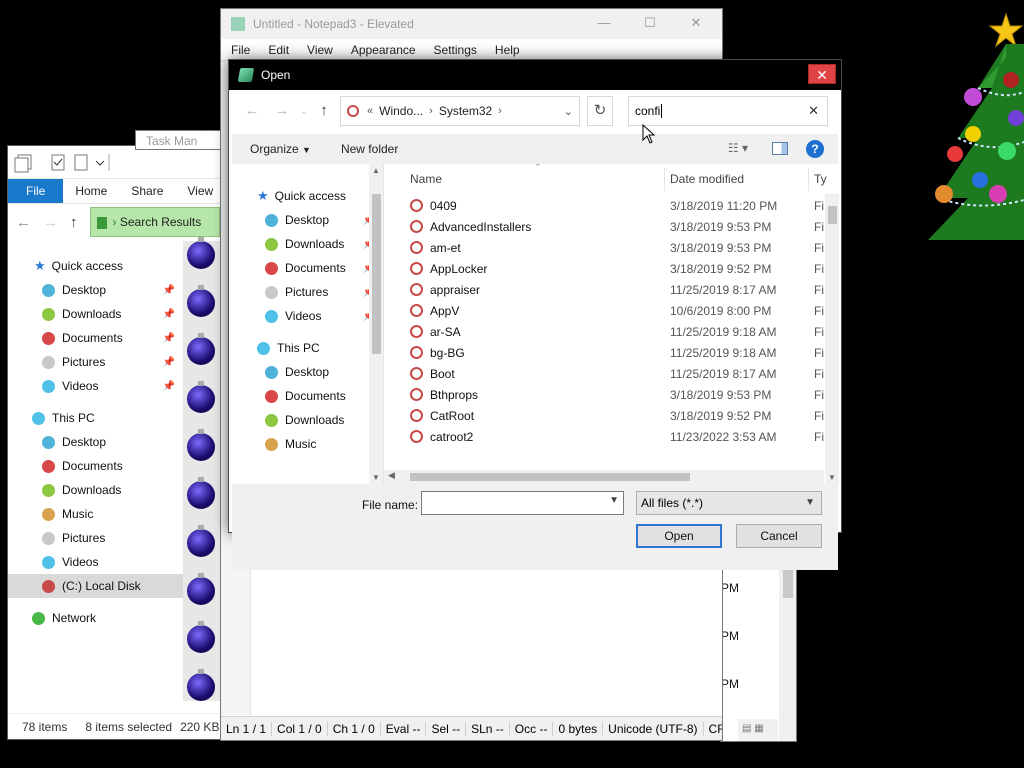 This screenshot has height=768, width=1024. What do you see at coordinates (95, 618) in the screenshot?
I see `nav-network: Network` at bounding box center [95, 618].